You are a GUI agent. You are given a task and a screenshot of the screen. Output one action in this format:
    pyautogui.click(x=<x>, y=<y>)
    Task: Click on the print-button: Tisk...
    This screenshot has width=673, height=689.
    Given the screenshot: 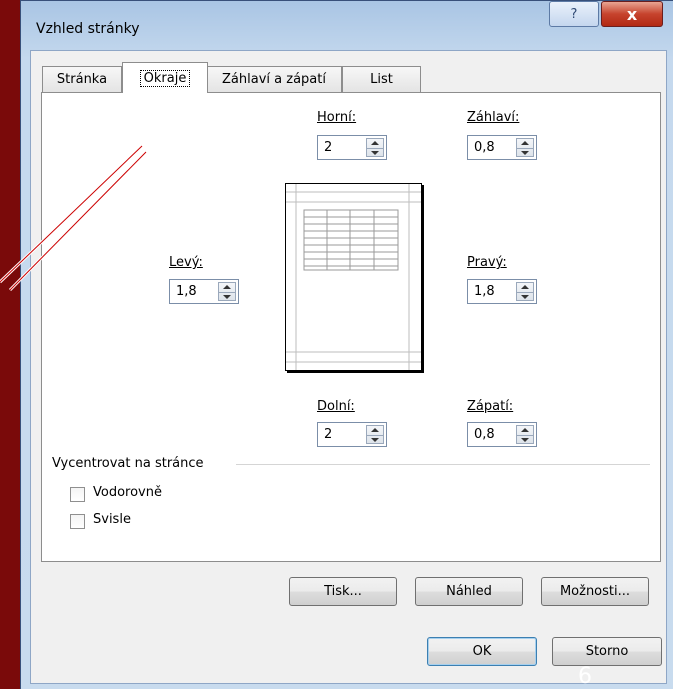 What is the action you would take?
    pyautogui.click(x=343, y=591)
    